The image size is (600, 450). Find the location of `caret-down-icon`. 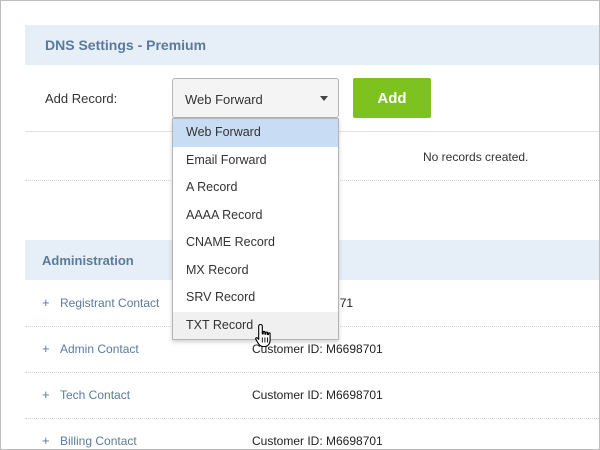

caret-down-icon is located at coordinates (324, 98).